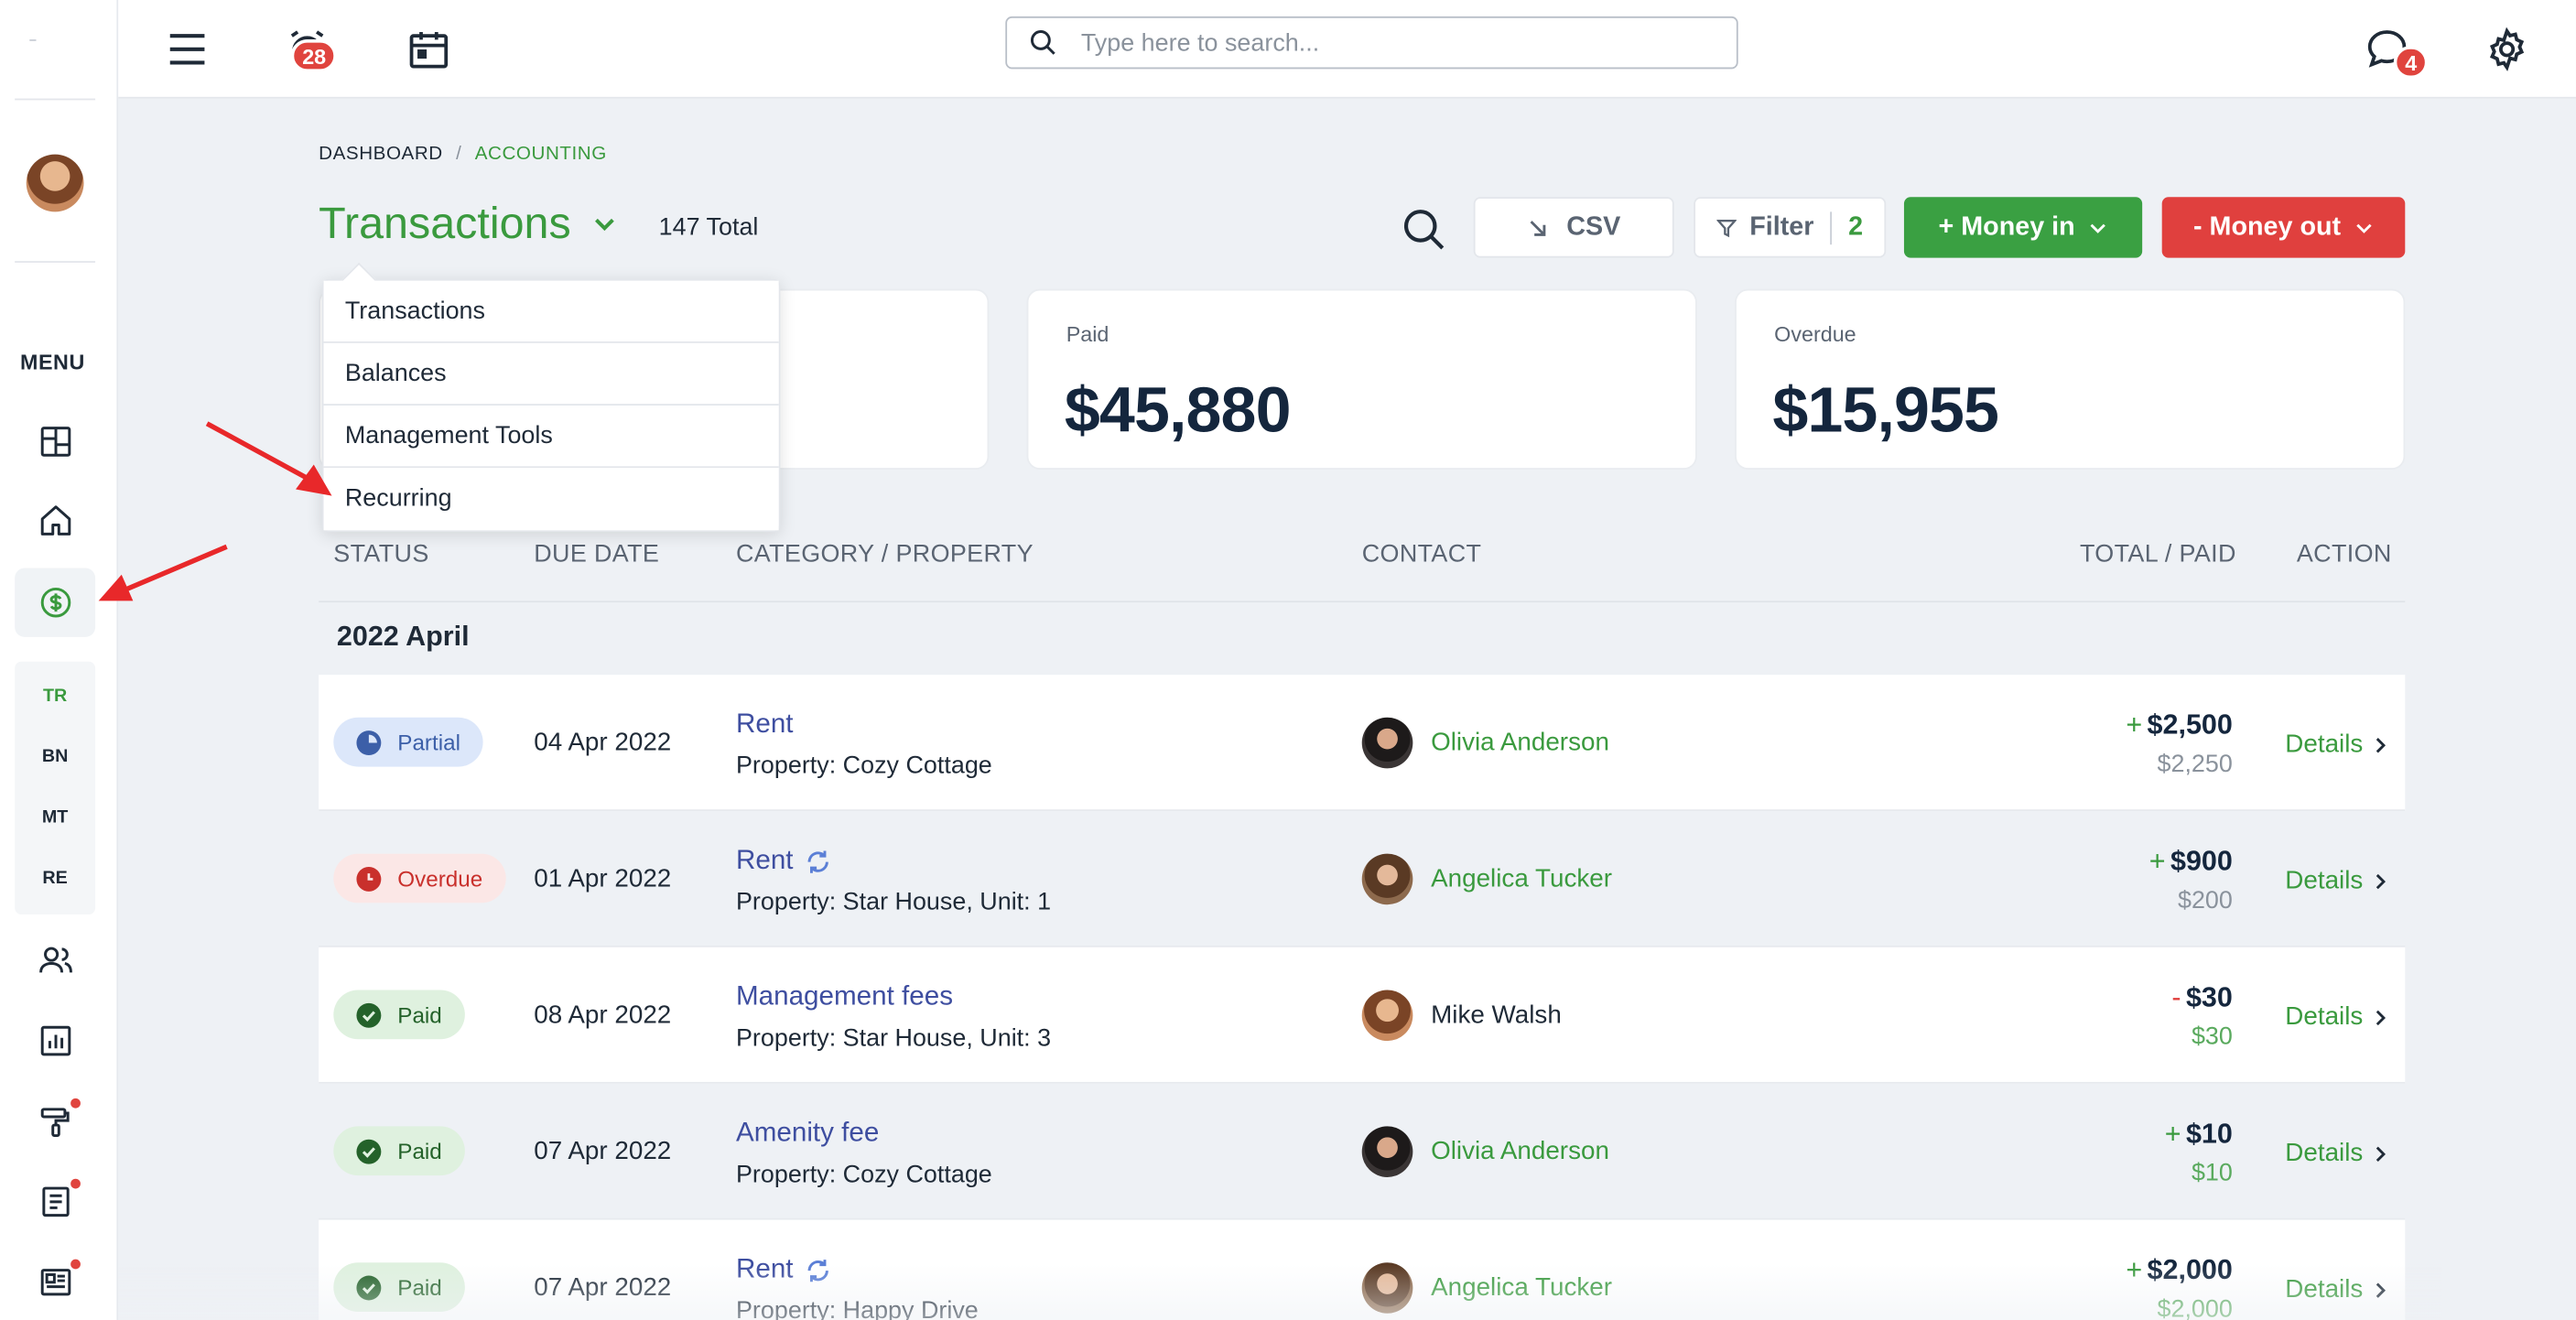 The image size is (2576, 1320). Describe the element at coordinates (818, 861) in the screenshot. I see `recurring-icon` at that location.